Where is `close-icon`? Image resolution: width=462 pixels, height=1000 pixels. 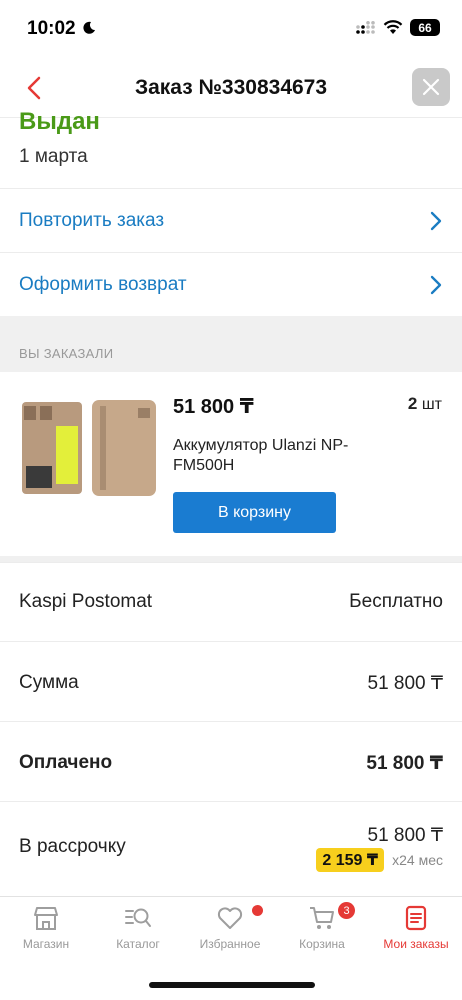
close-icon is located at coordinates (431, 87).